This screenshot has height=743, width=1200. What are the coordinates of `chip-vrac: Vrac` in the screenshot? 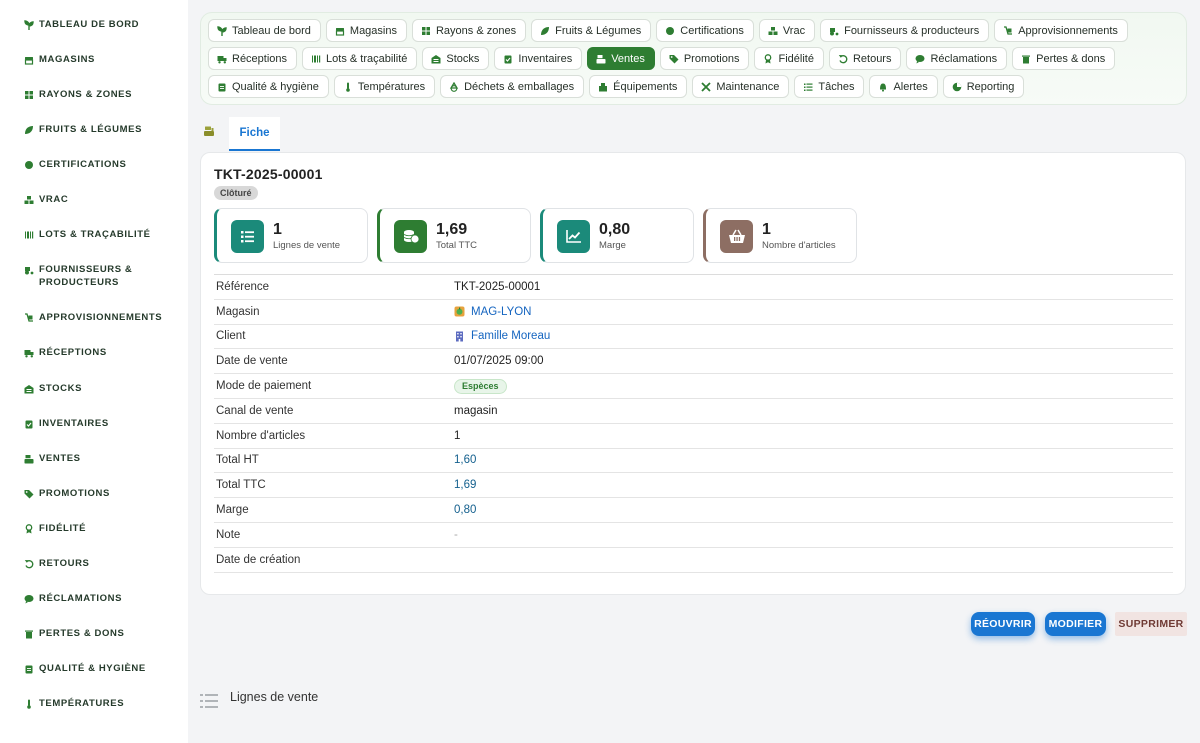 It's located at (787, 30).